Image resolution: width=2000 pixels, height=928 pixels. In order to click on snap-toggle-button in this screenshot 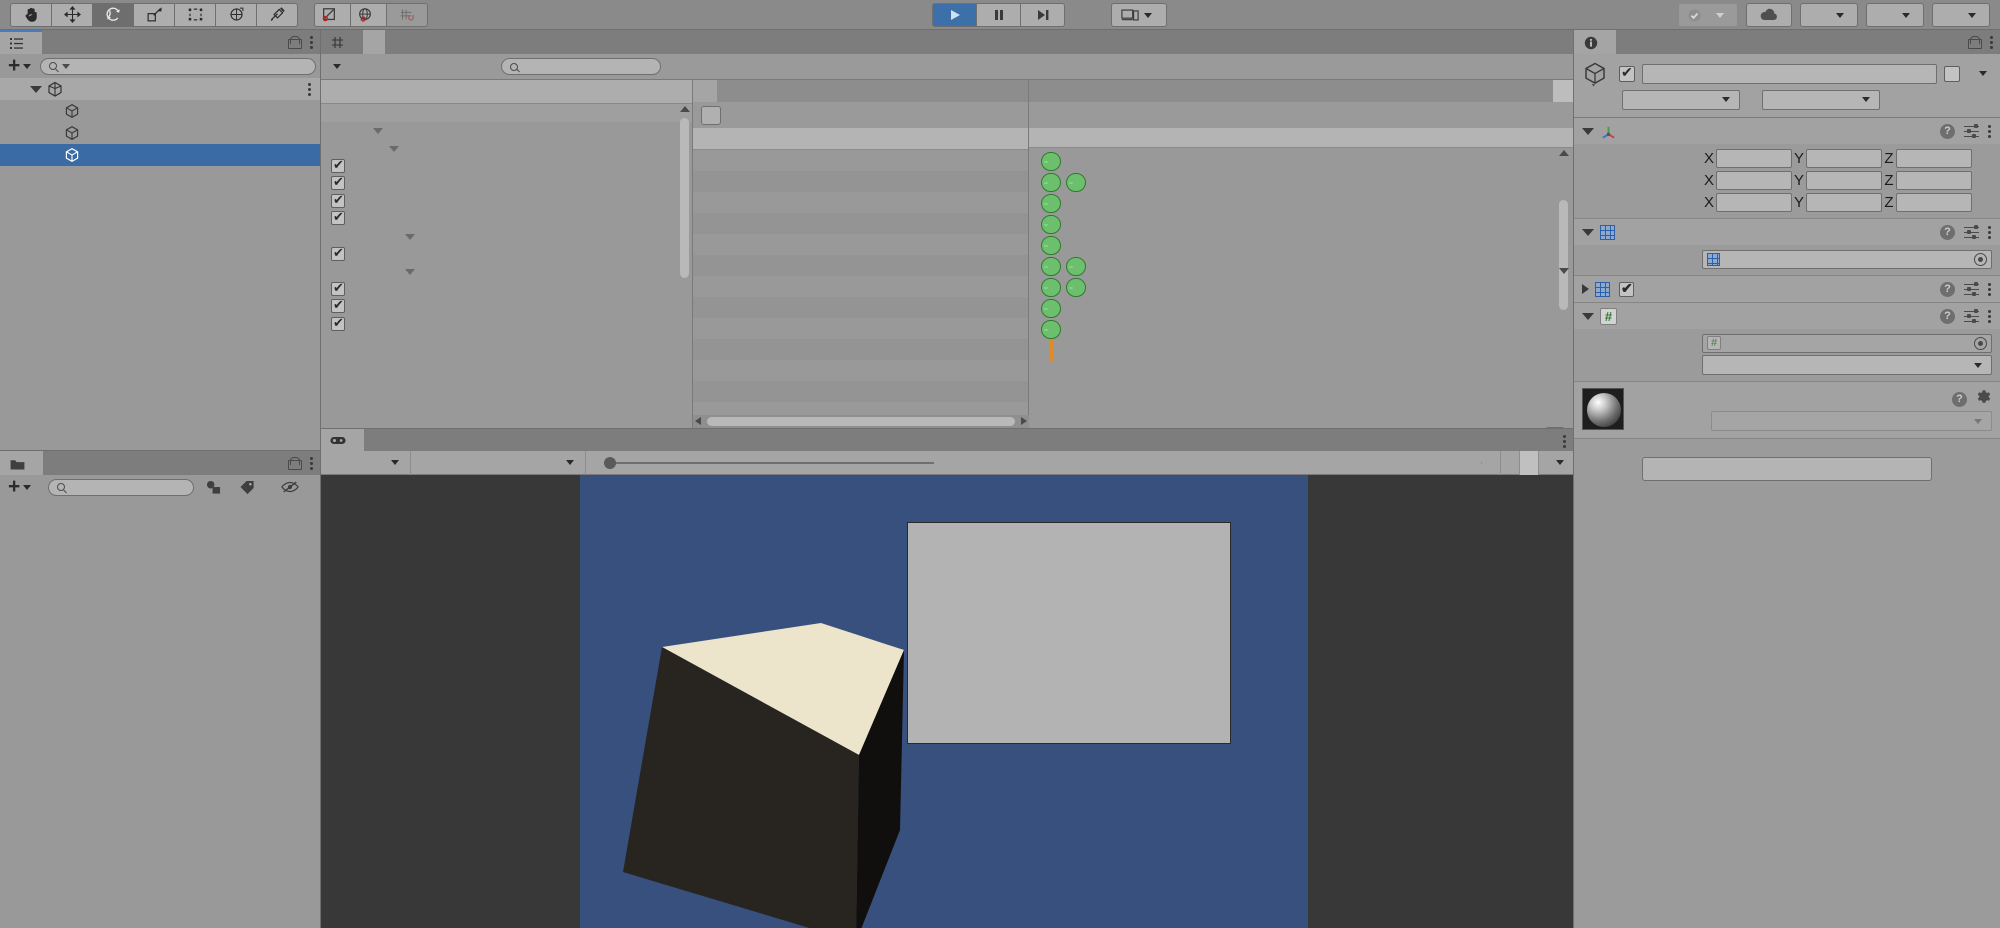, I will do `click(407, 14)`.